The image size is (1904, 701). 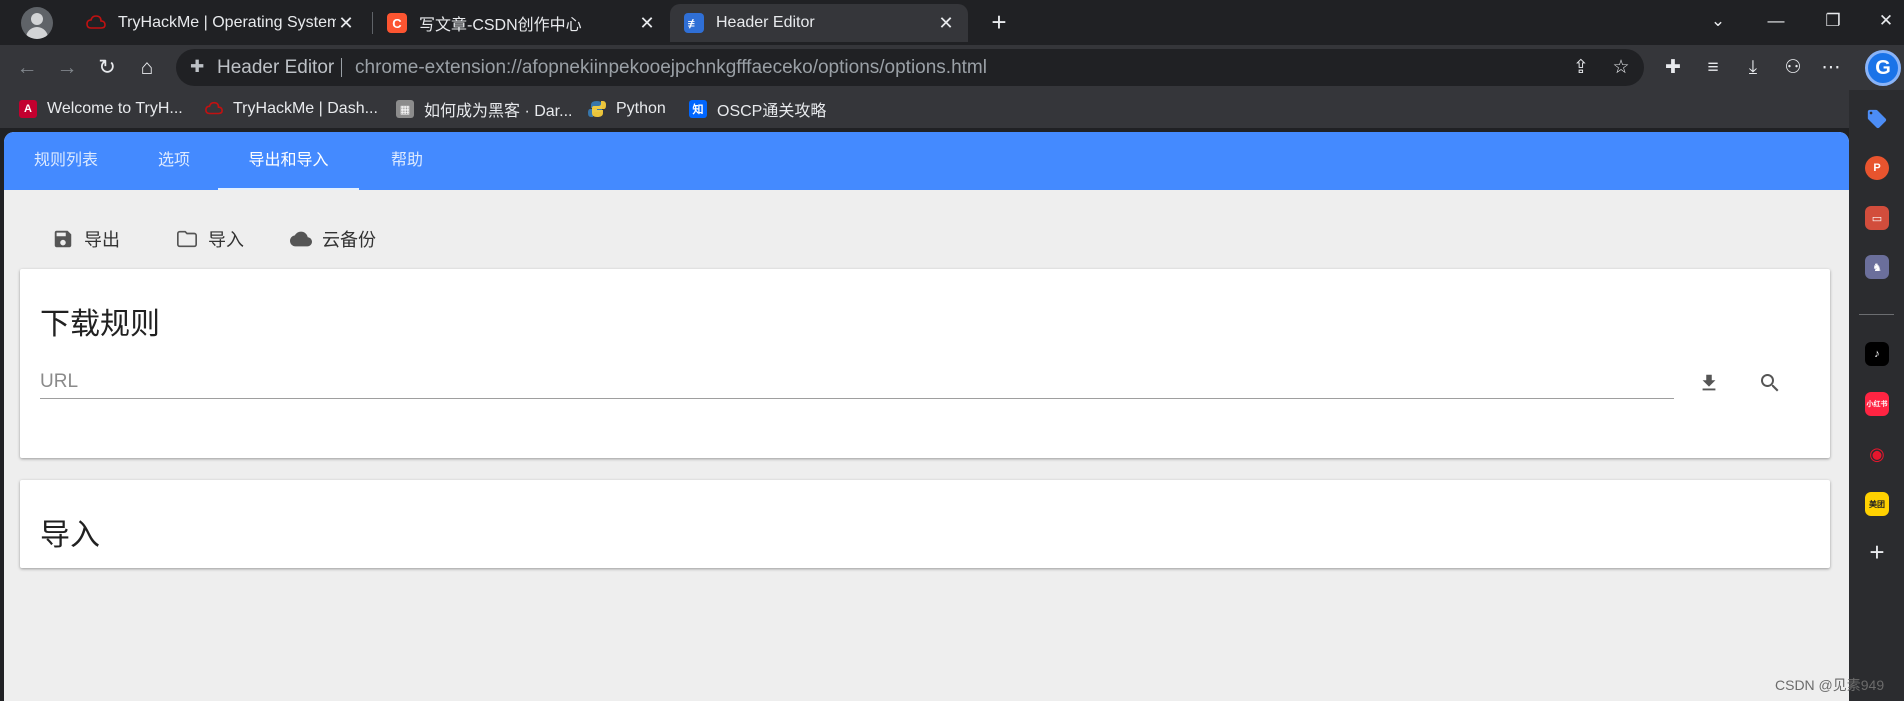 I want to click on tab-title: TryHackMe | Operating System, so click(x=227, y=22).